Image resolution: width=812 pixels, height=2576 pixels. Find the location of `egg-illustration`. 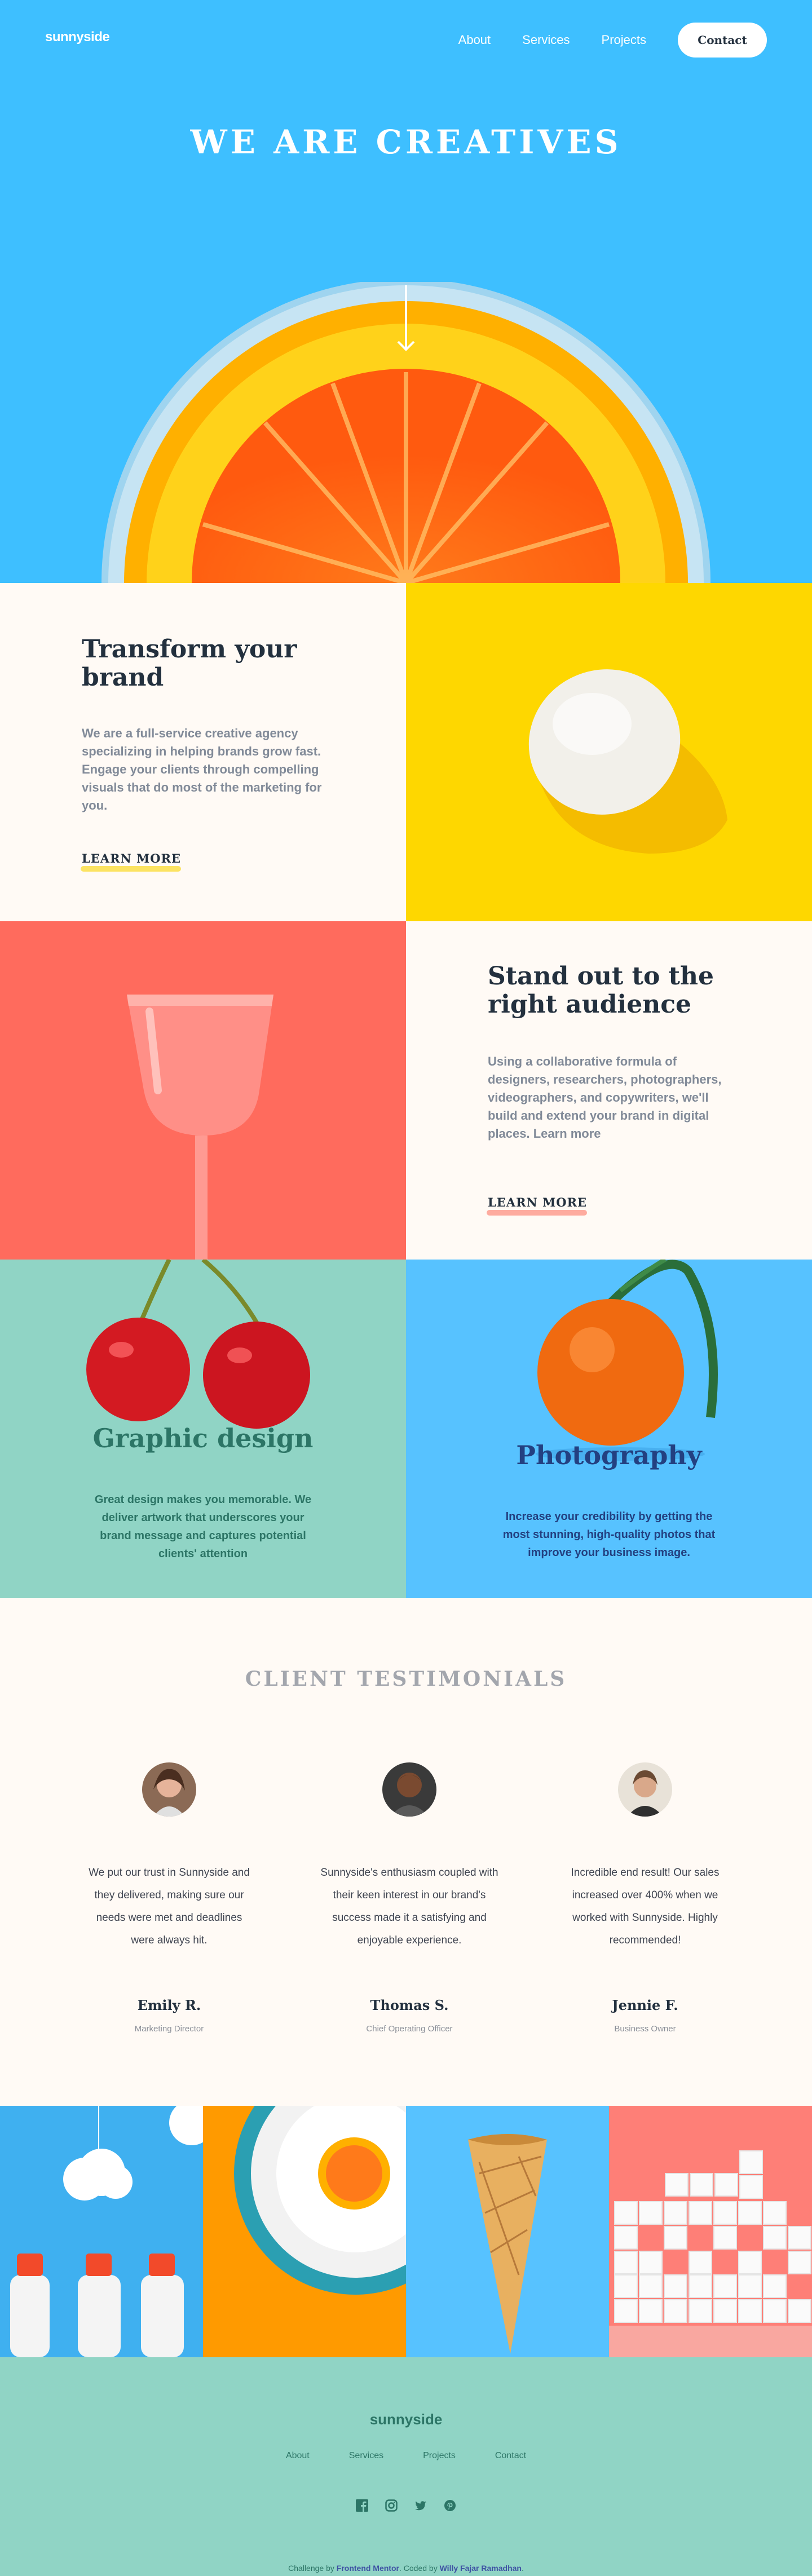

egg-illustration is located at coordinates (627, 761).